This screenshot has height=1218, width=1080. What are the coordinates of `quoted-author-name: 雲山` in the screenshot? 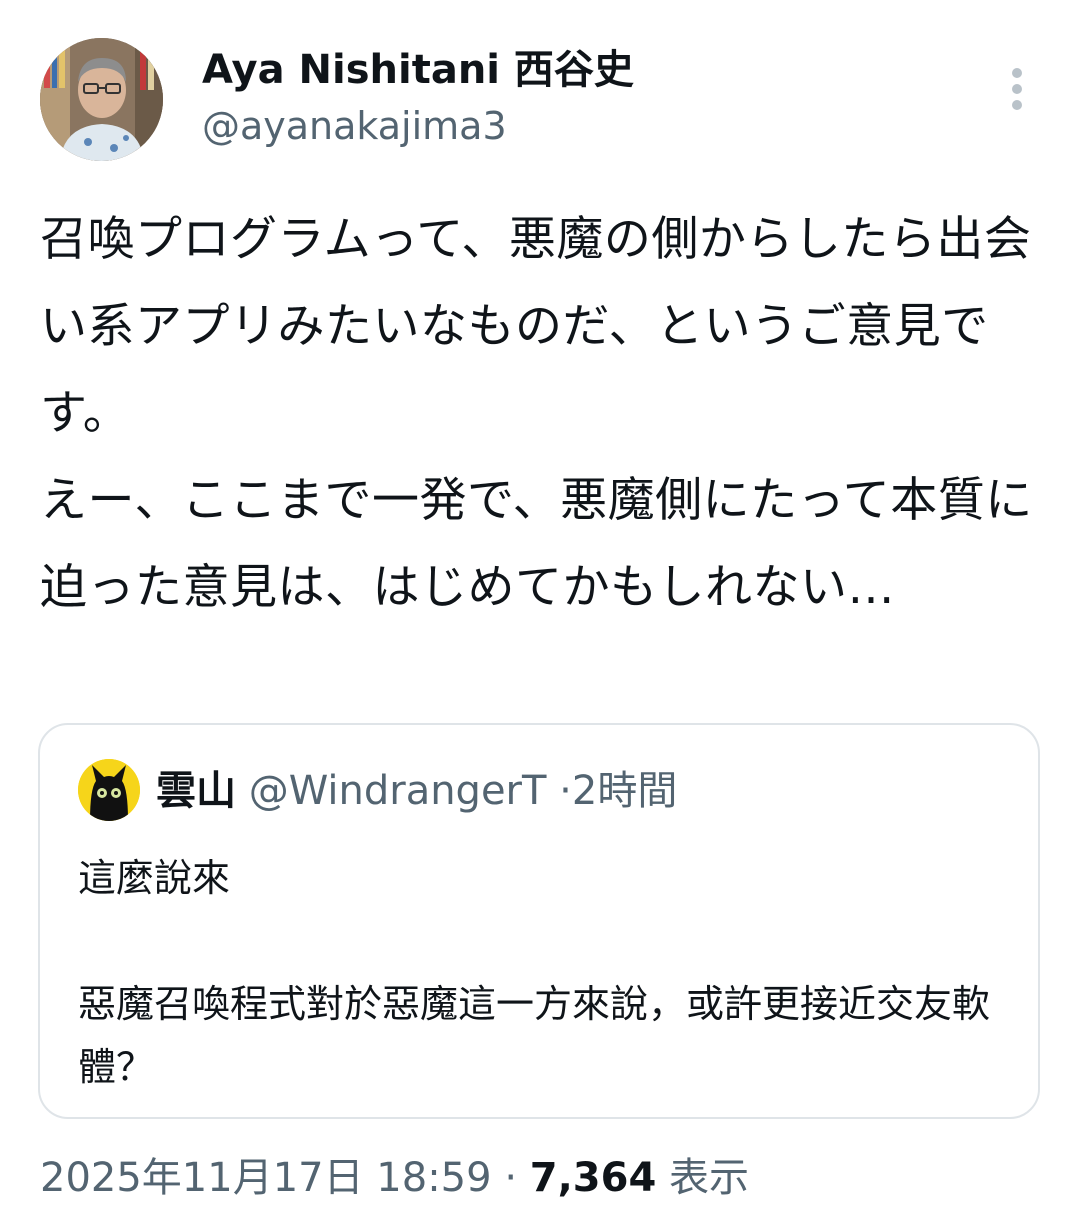 It's located at (196, 791).